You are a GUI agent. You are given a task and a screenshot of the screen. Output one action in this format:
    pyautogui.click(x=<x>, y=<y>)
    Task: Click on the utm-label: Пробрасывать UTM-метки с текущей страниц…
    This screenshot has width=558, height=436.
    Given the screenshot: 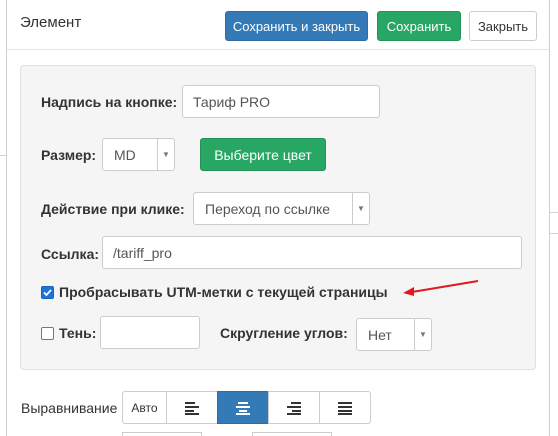 What is the action you would take?
    pyautogui.click(x=223, y=292)
    